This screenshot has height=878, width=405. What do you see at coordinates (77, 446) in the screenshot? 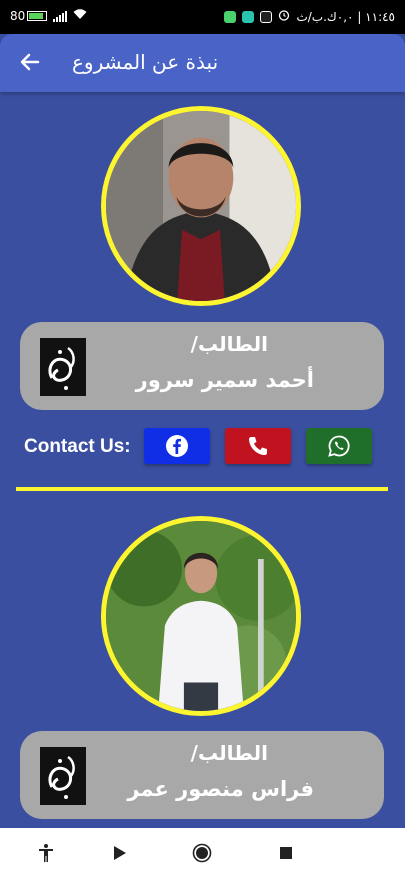
I see `contact-label: Contact Us:` at bounding box center [77, 446].